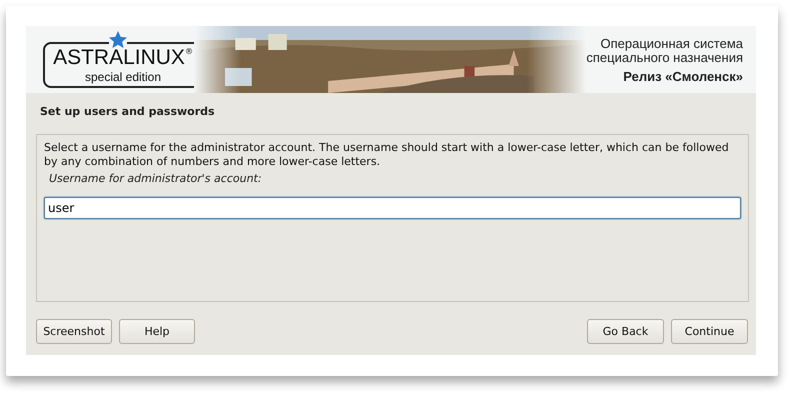  Describe the element at coordinates (709, 331) in the screenshot. I see `dialog-button: Continue` at that location.